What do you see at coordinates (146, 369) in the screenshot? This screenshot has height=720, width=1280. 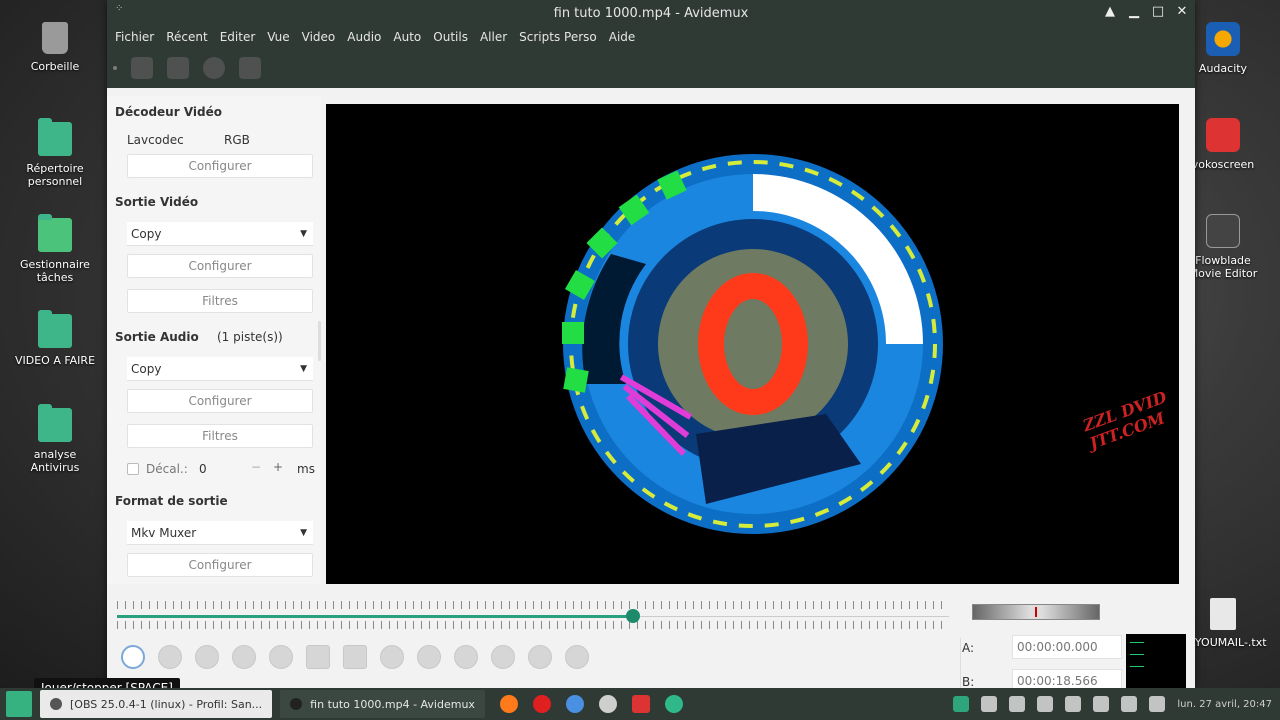 I see `audio-output-value: Copy` at bounding box center [146, 369].